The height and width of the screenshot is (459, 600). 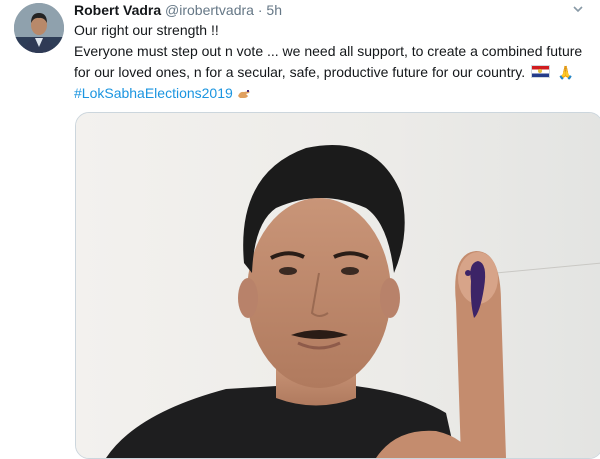 What do you see at coordinates (209, 10) in the screenshot?
I see `author-handle: @irobertvadra` at bounding box center [209, 10].